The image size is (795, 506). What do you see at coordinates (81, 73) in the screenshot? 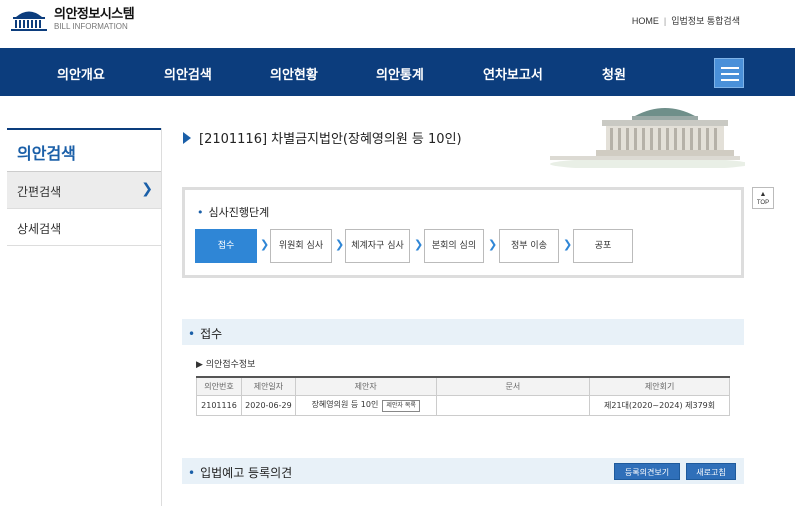
I see `nav-item-bill-overview: 의안개요` at bounding box center [81, 73].